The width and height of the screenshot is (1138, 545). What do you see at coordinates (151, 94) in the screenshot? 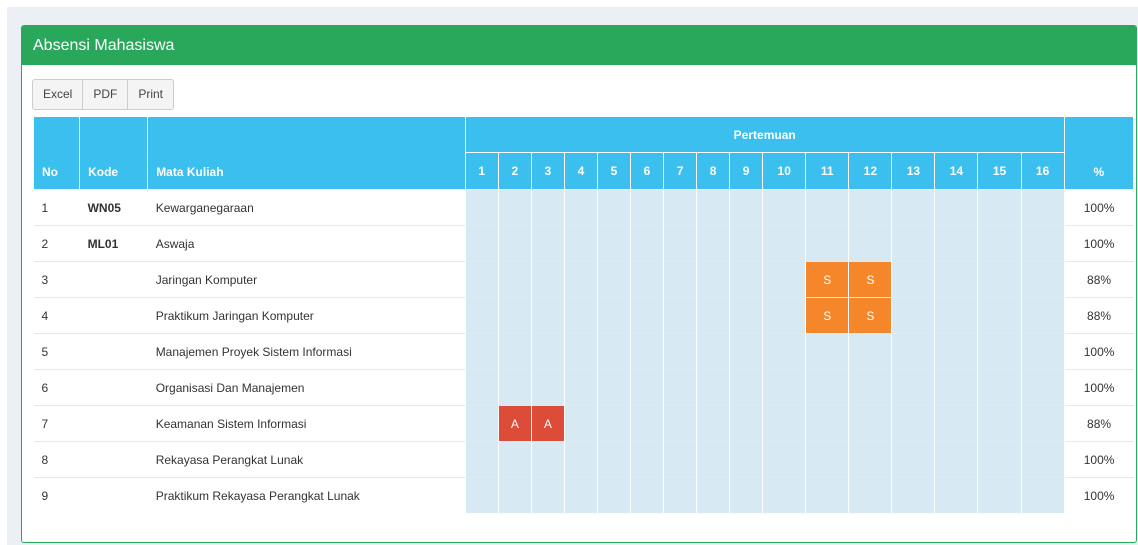
I see `print-button: Print` at bounding box center [151, 94].